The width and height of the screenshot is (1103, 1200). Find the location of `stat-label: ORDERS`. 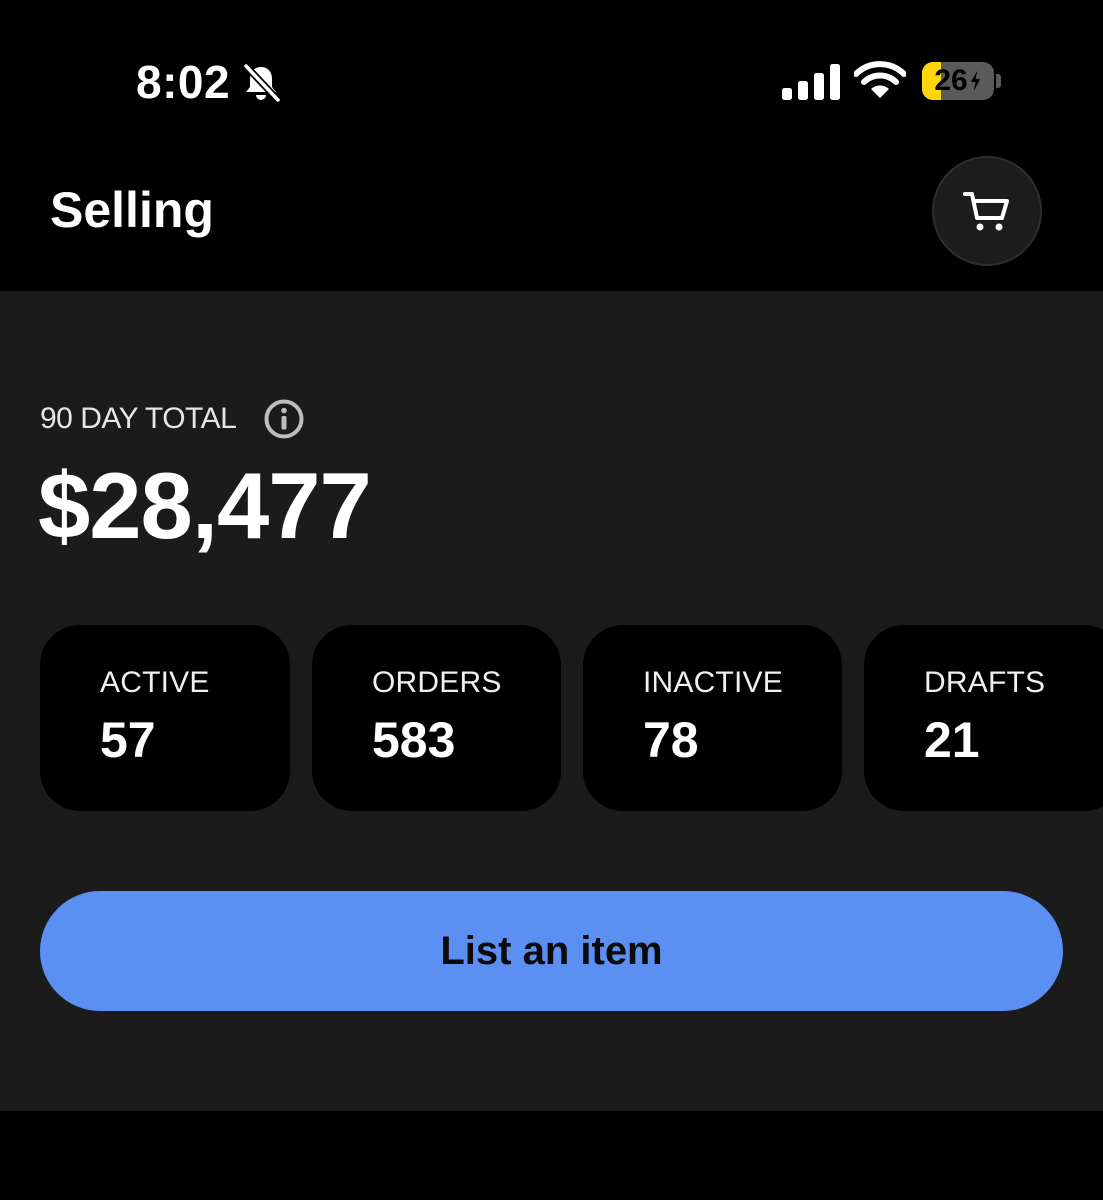

stat-label: ORDERS is located at coordinates (437, 682).